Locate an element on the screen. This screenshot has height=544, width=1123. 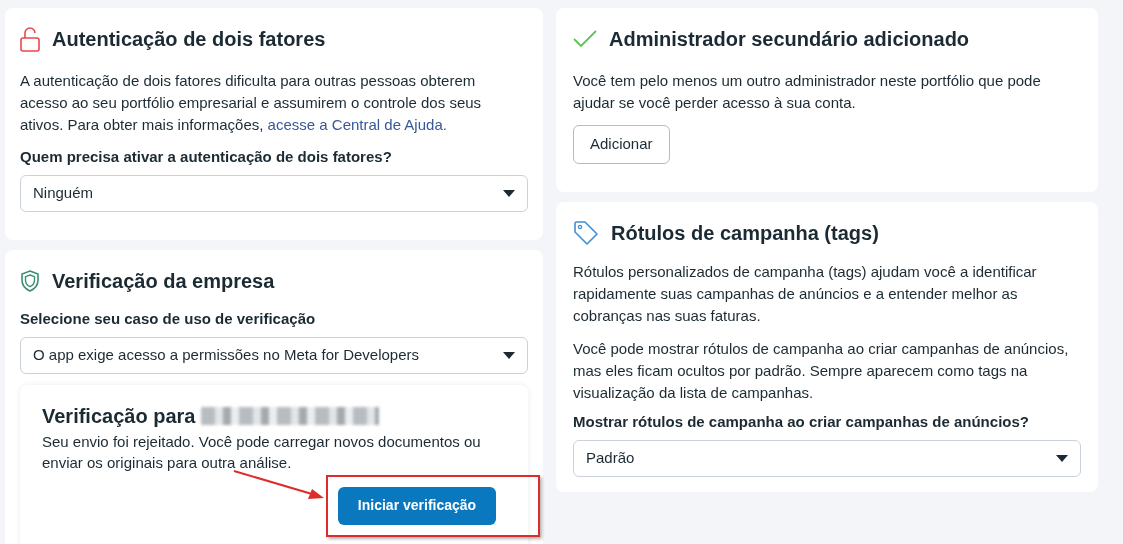
checkmark-icon is located at coordinates (585, 39).